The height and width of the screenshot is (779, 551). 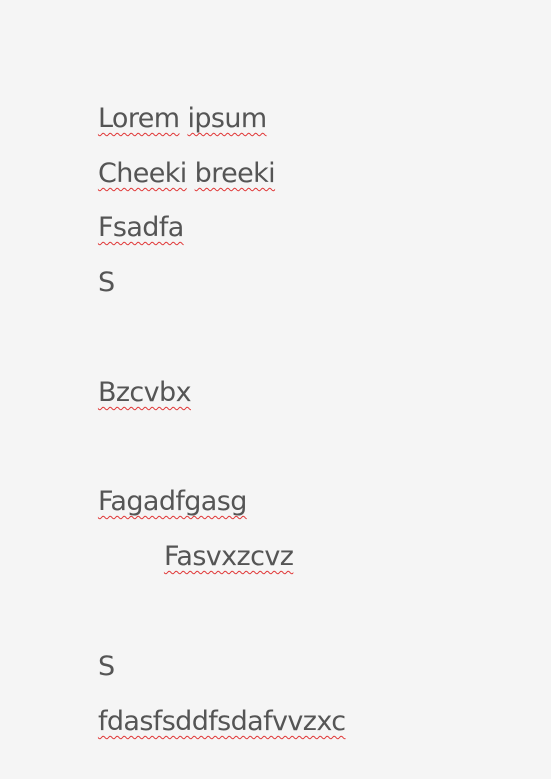 I want to click on misspelled-word: fdasfsddfsdafvvzxc, so click(x=222, y=722).